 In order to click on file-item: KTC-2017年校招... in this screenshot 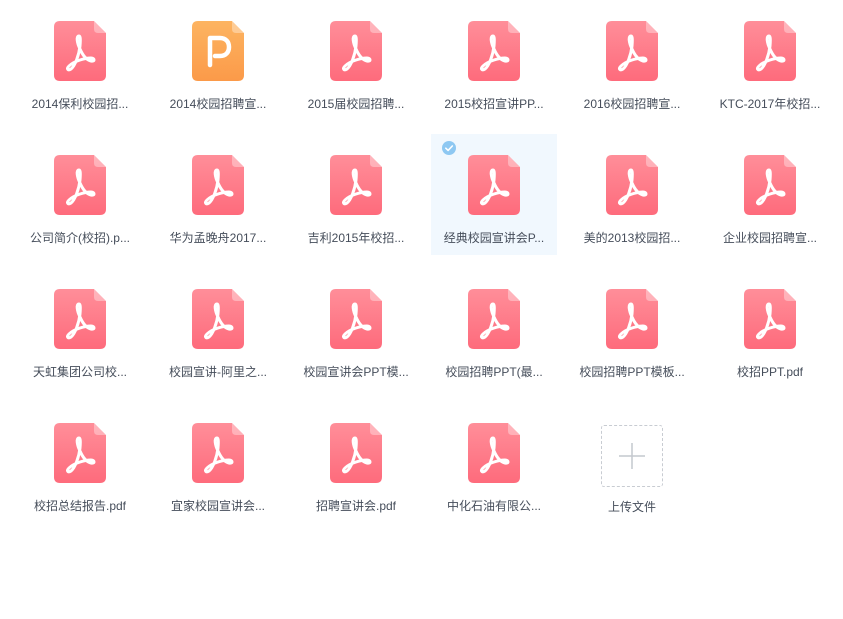, I will do `click(770, 60)`.